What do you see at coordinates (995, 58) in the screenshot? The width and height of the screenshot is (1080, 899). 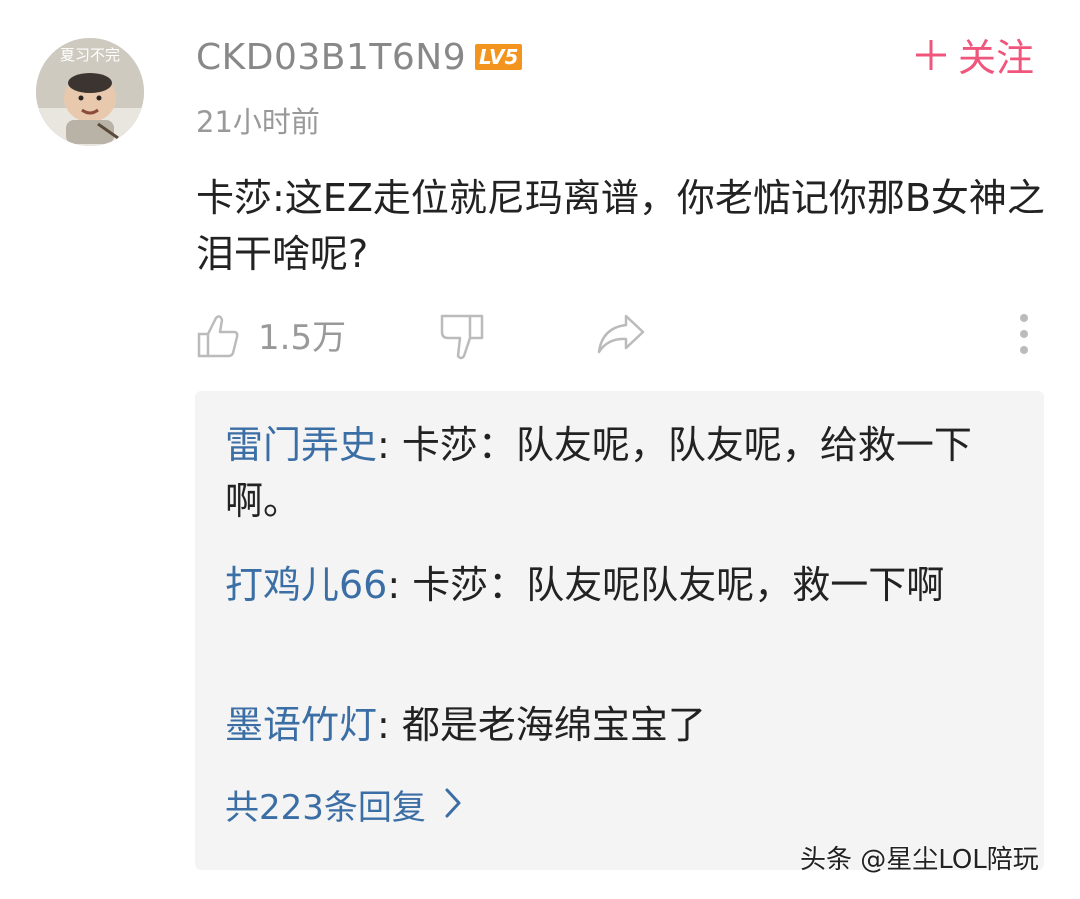 I see `follow-label: 关注` at bounding box center [995, 58].